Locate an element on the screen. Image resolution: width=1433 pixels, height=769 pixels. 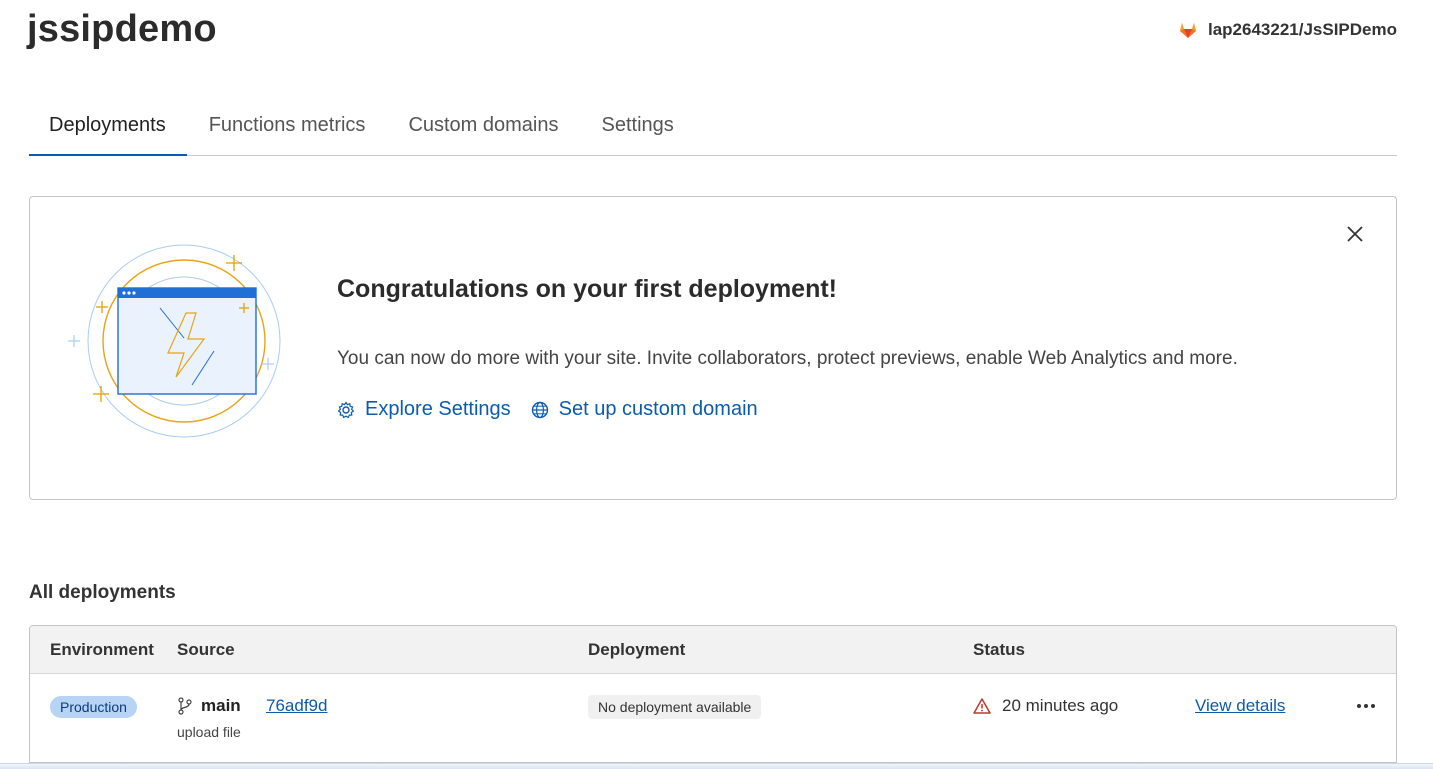
more-actions-button is located at coordinates (1366, 706).